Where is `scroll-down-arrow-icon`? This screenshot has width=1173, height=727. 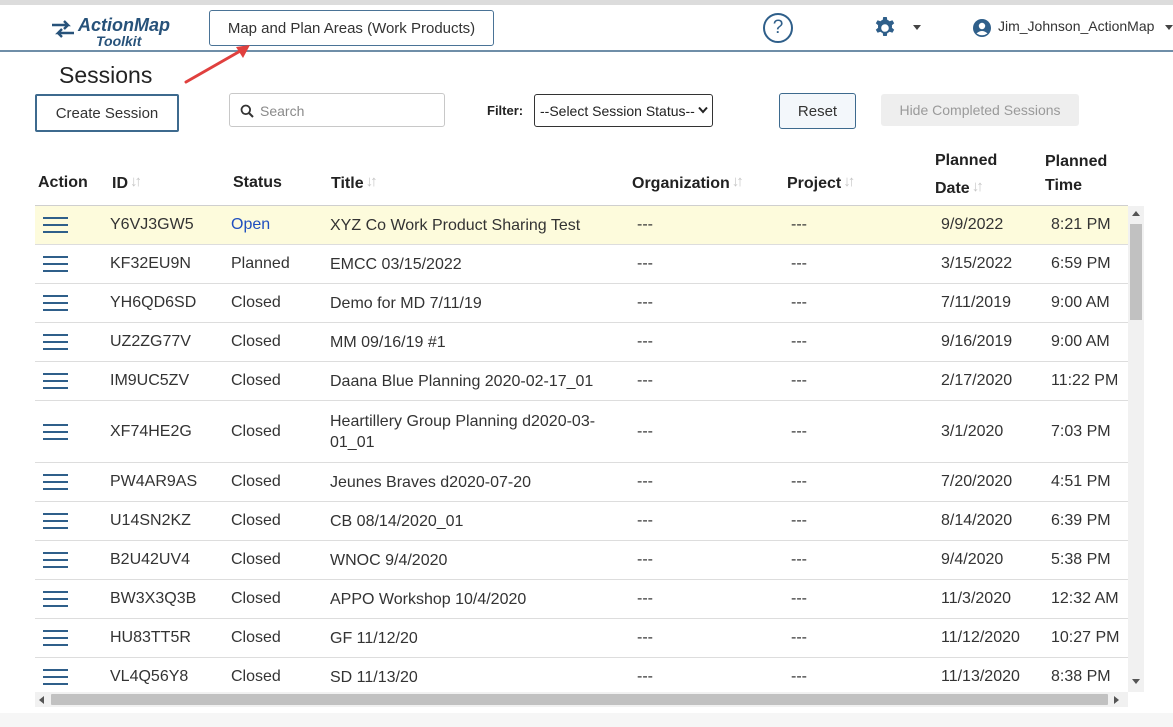
scroll-down-arrow-icon is located at coordinates (1136, 681).